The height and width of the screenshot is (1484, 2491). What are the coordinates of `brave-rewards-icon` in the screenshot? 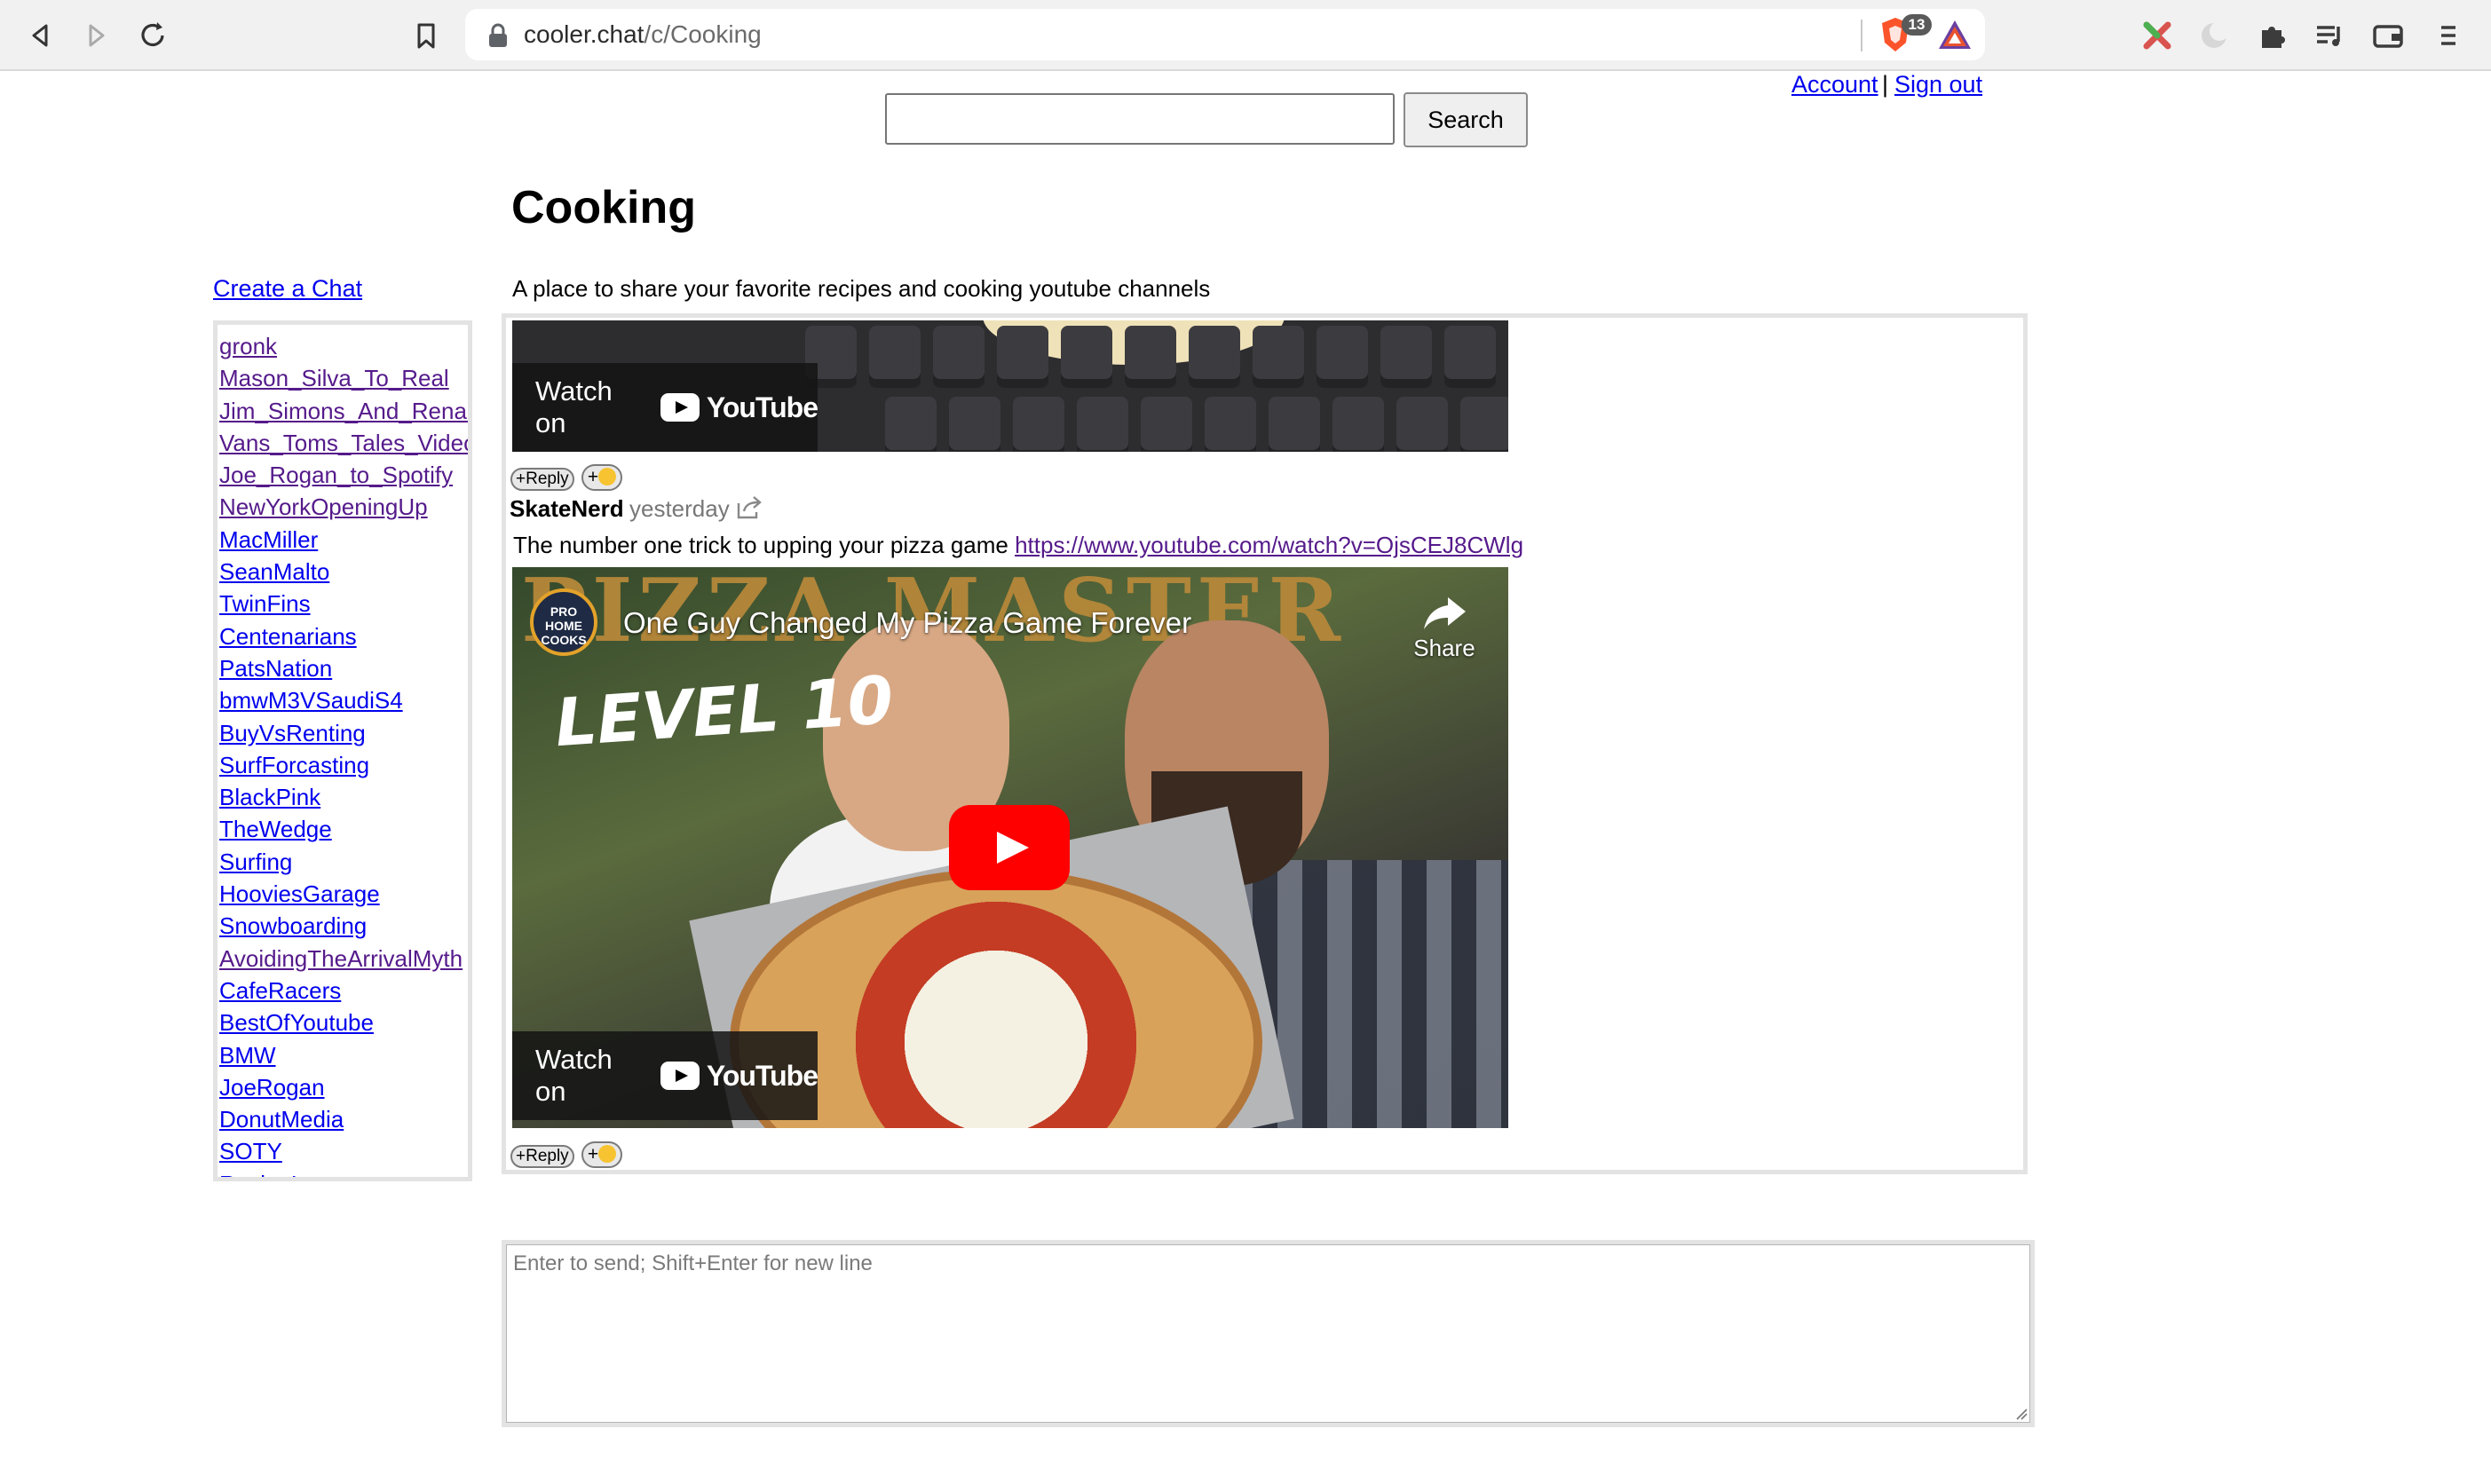 It's located at (1955, 35).